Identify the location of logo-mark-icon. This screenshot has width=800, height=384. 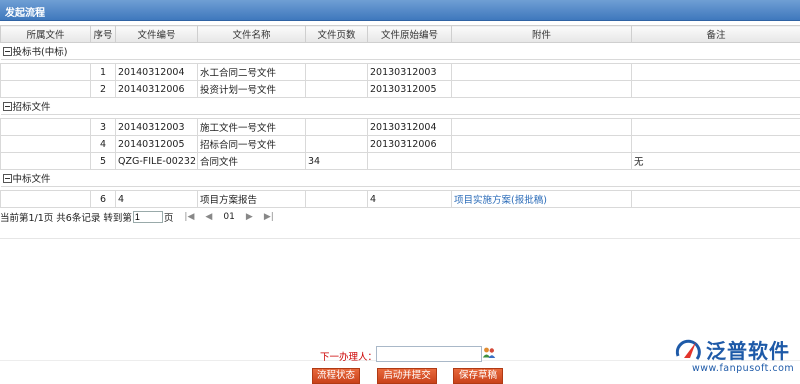
(689, 349).